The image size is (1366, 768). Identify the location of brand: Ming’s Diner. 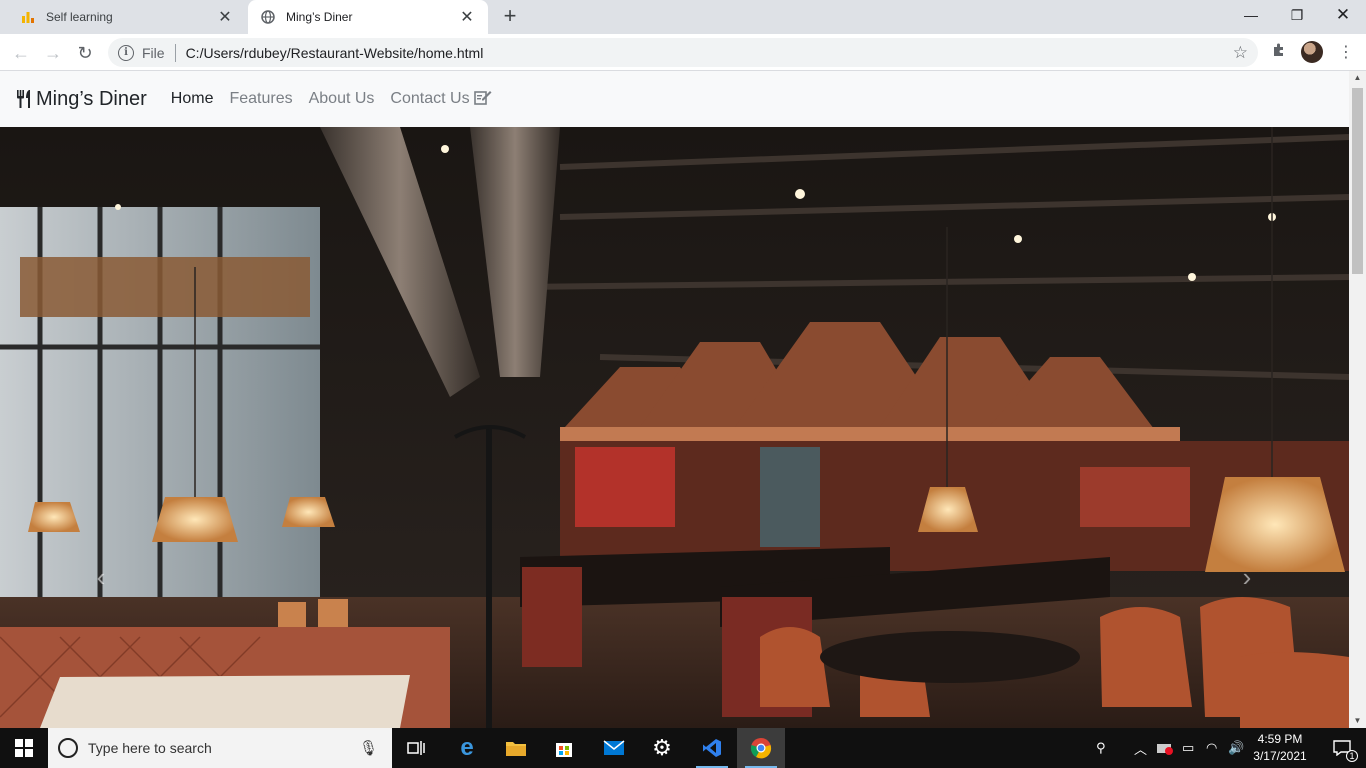
(81, 99).